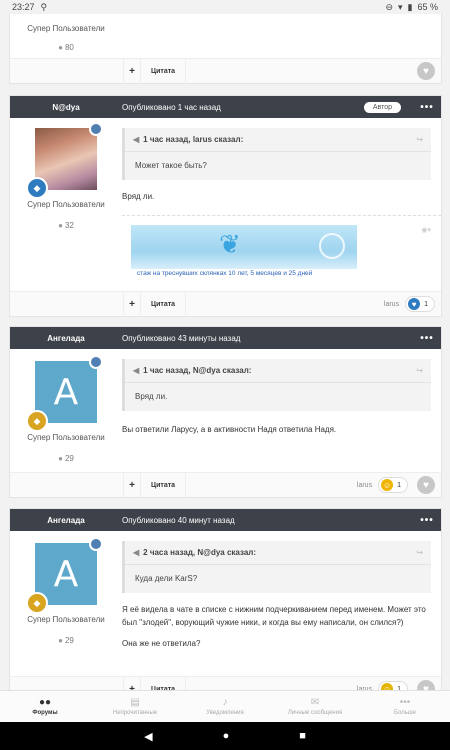 This screenshot has width=450, height=750. I want to click on signature-image: ❦, so click(244, 247).